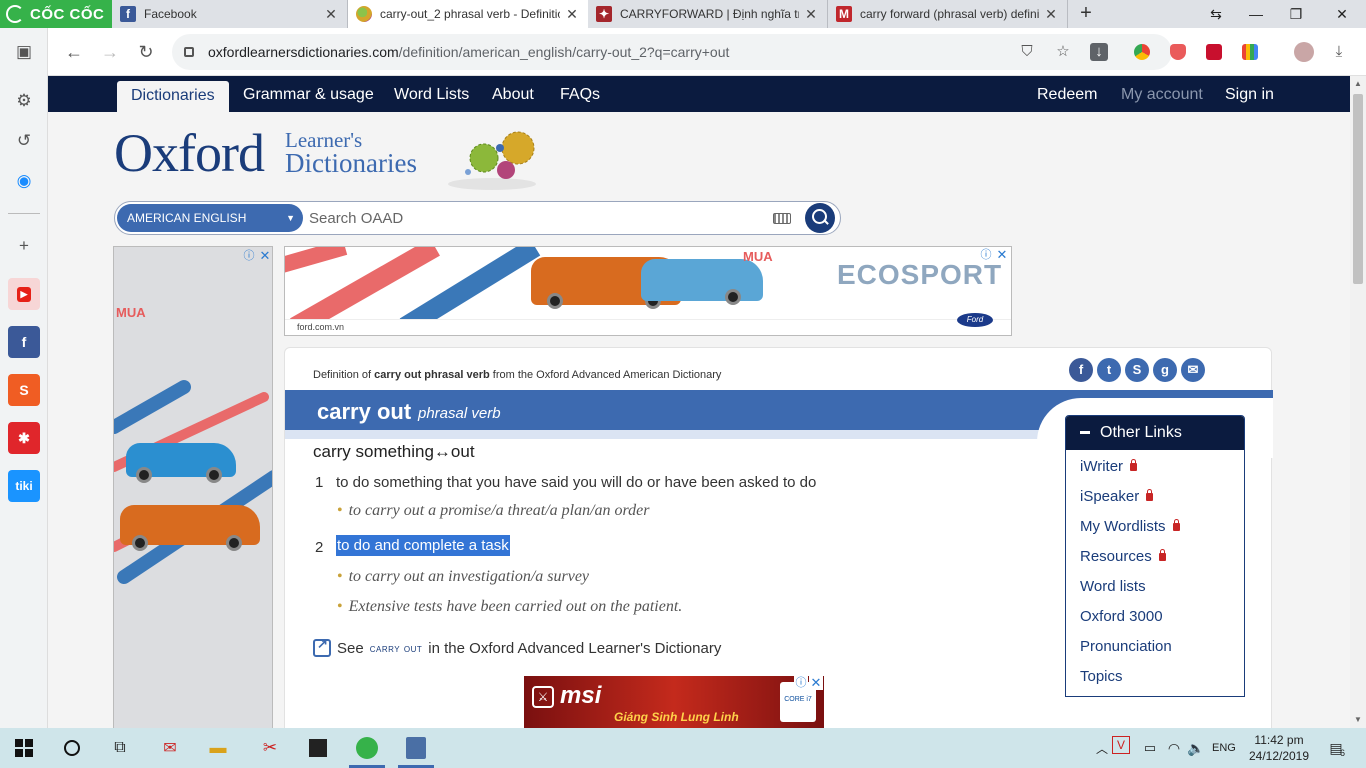  Describe the element at coordinates (1027, 52) in the screenshot. I see `shield-icon: ⛉` at that location.